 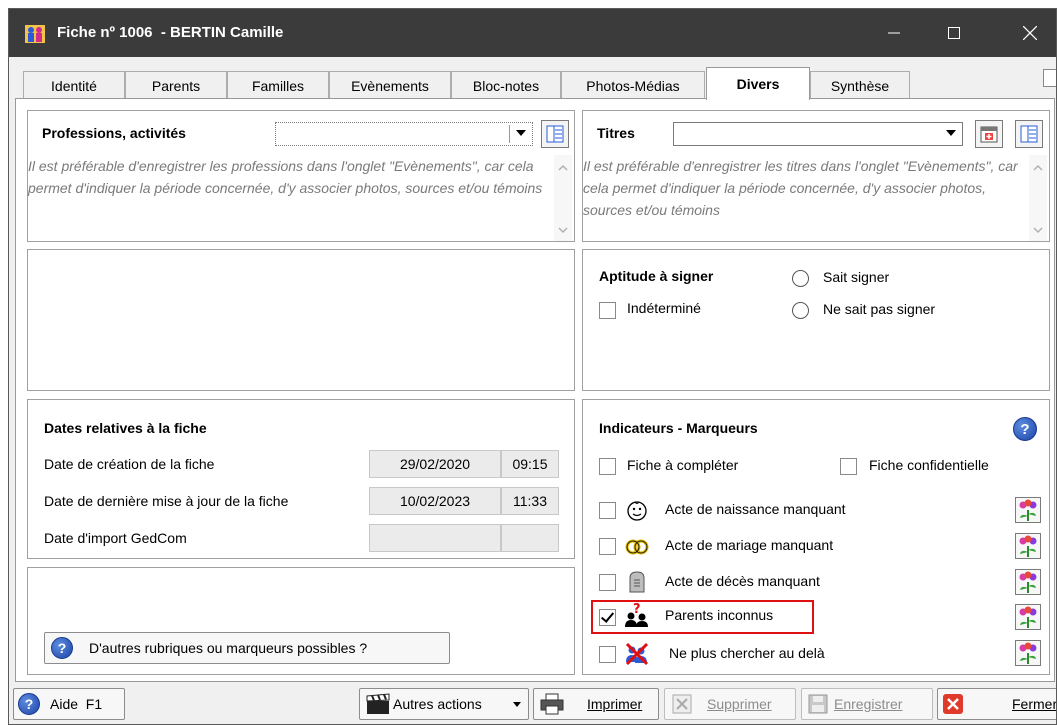 What do you see at coordinates (76, 704) in the screenshot?
I see `aide-label: Aide F1` at bounding box center [76, 704].